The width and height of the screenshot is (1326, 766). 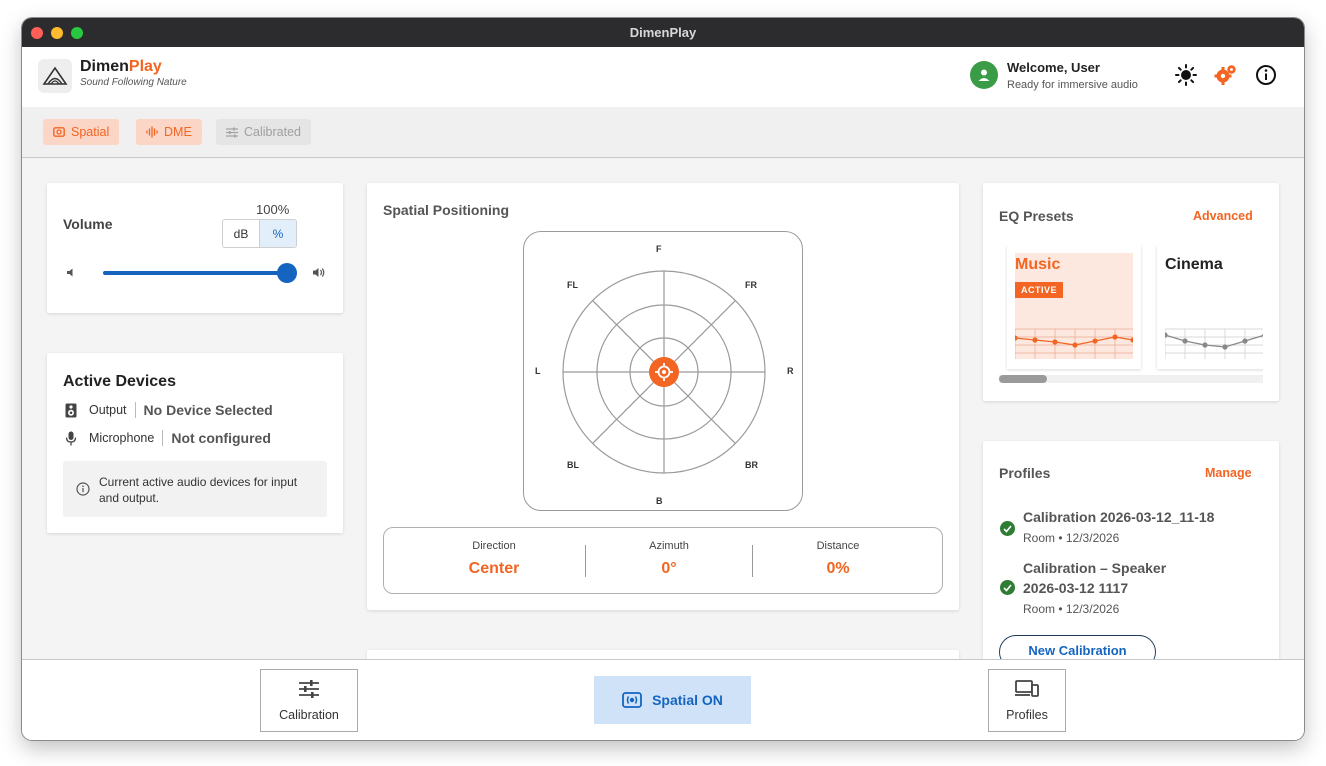 I want to click on info-icon, so click(x=1266, y=75).